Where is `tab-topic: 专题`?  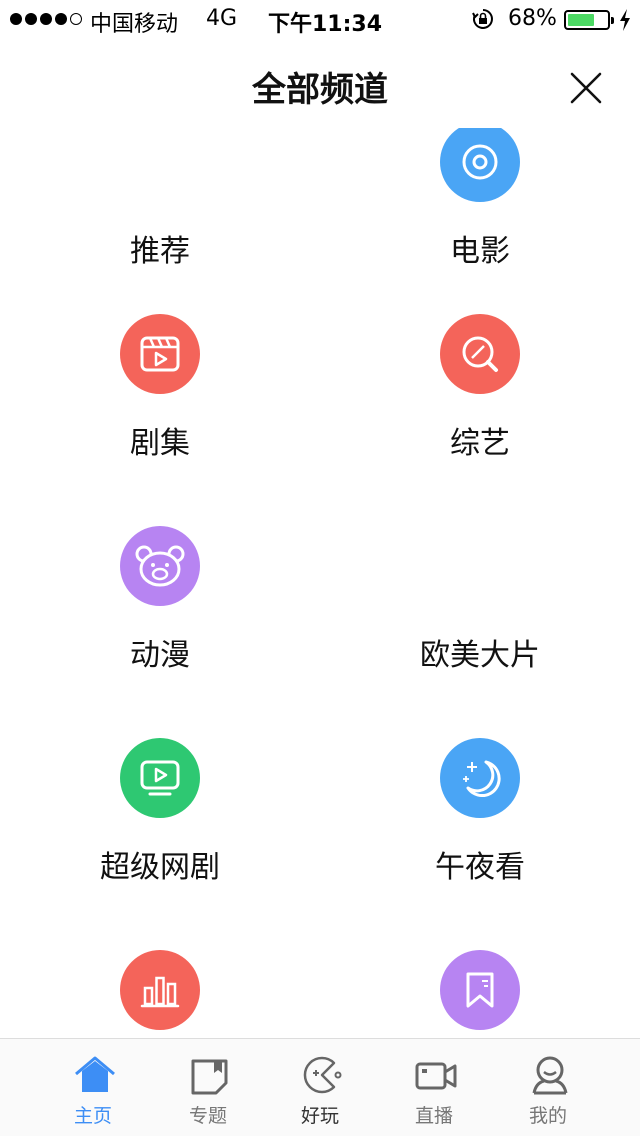
tab-topic: 专题 is located at coordinates (208, 1087).